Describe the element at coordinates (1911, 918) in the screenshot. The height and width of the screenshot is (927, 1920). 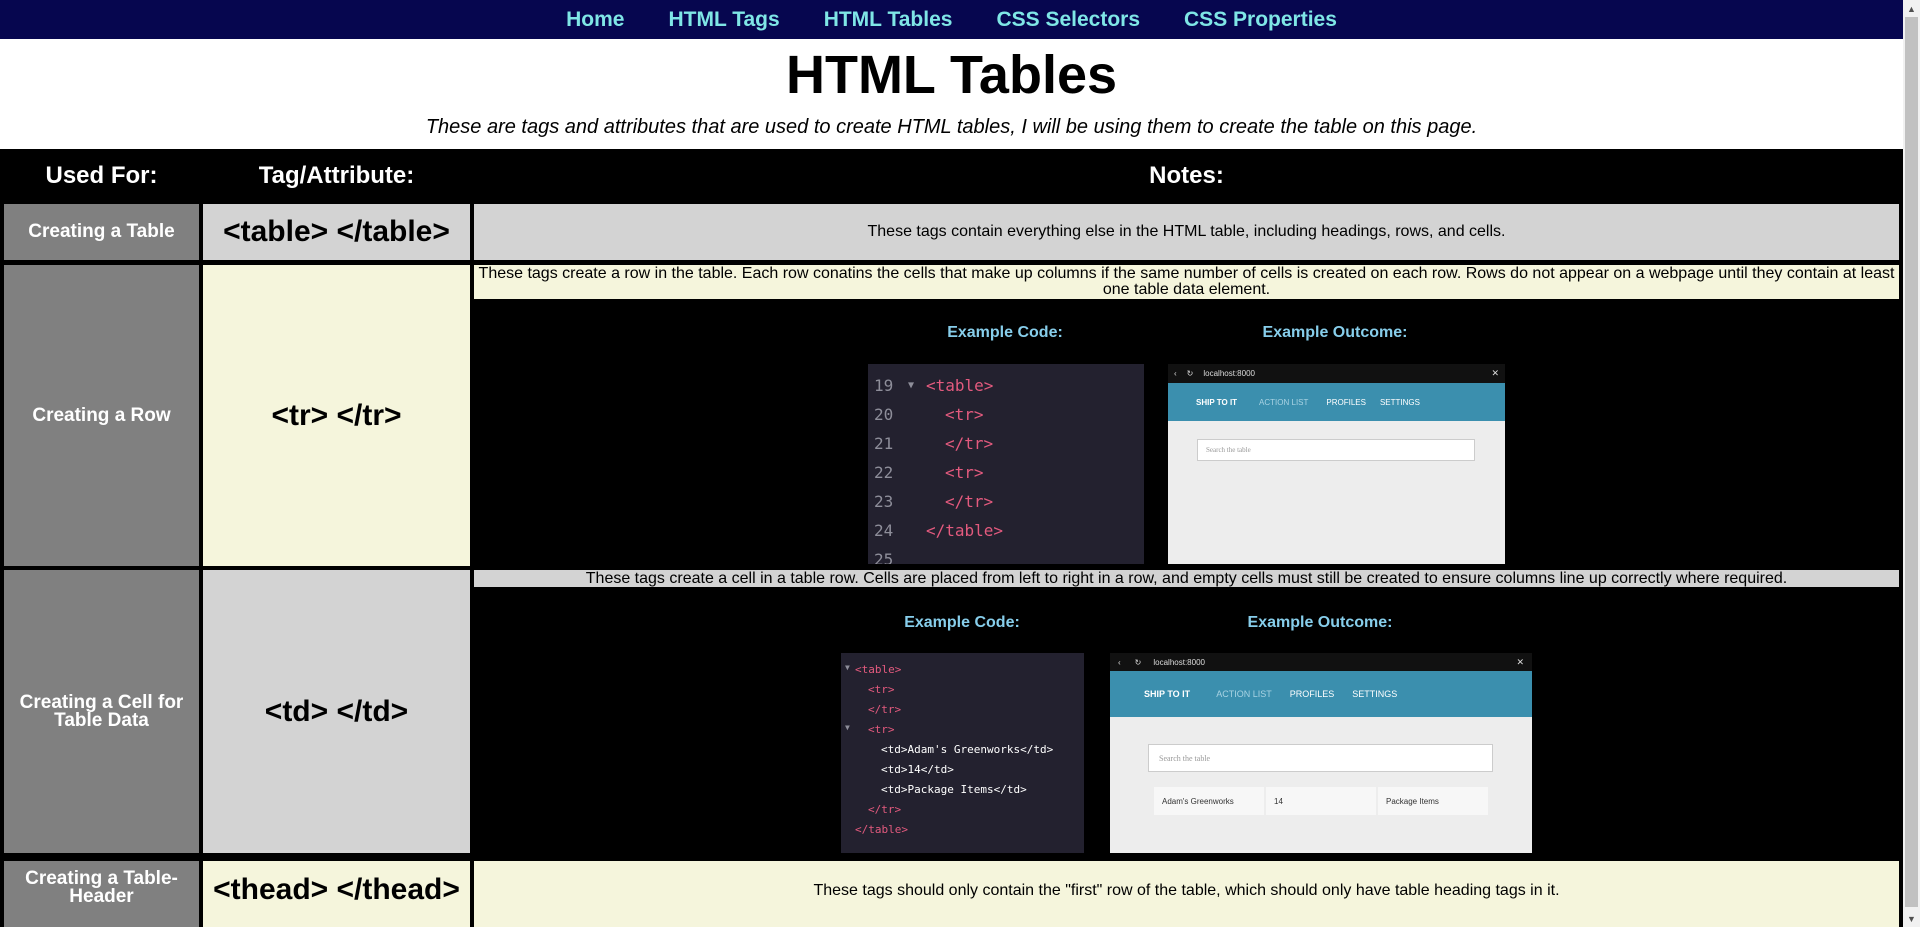
I see `scroll-down-icon: ▼` at that location.